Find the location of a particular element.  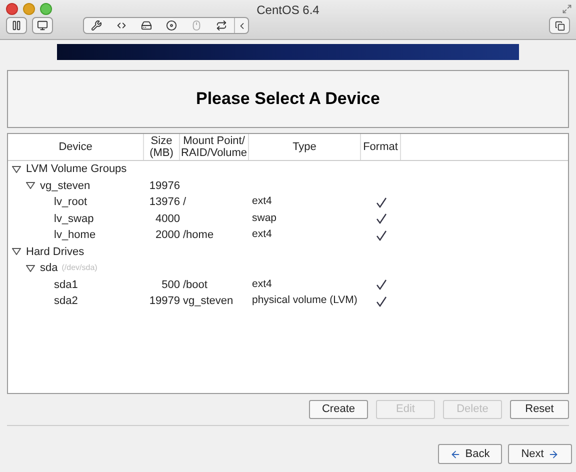

fullscreen-icon is located at coordinates (567, 9).